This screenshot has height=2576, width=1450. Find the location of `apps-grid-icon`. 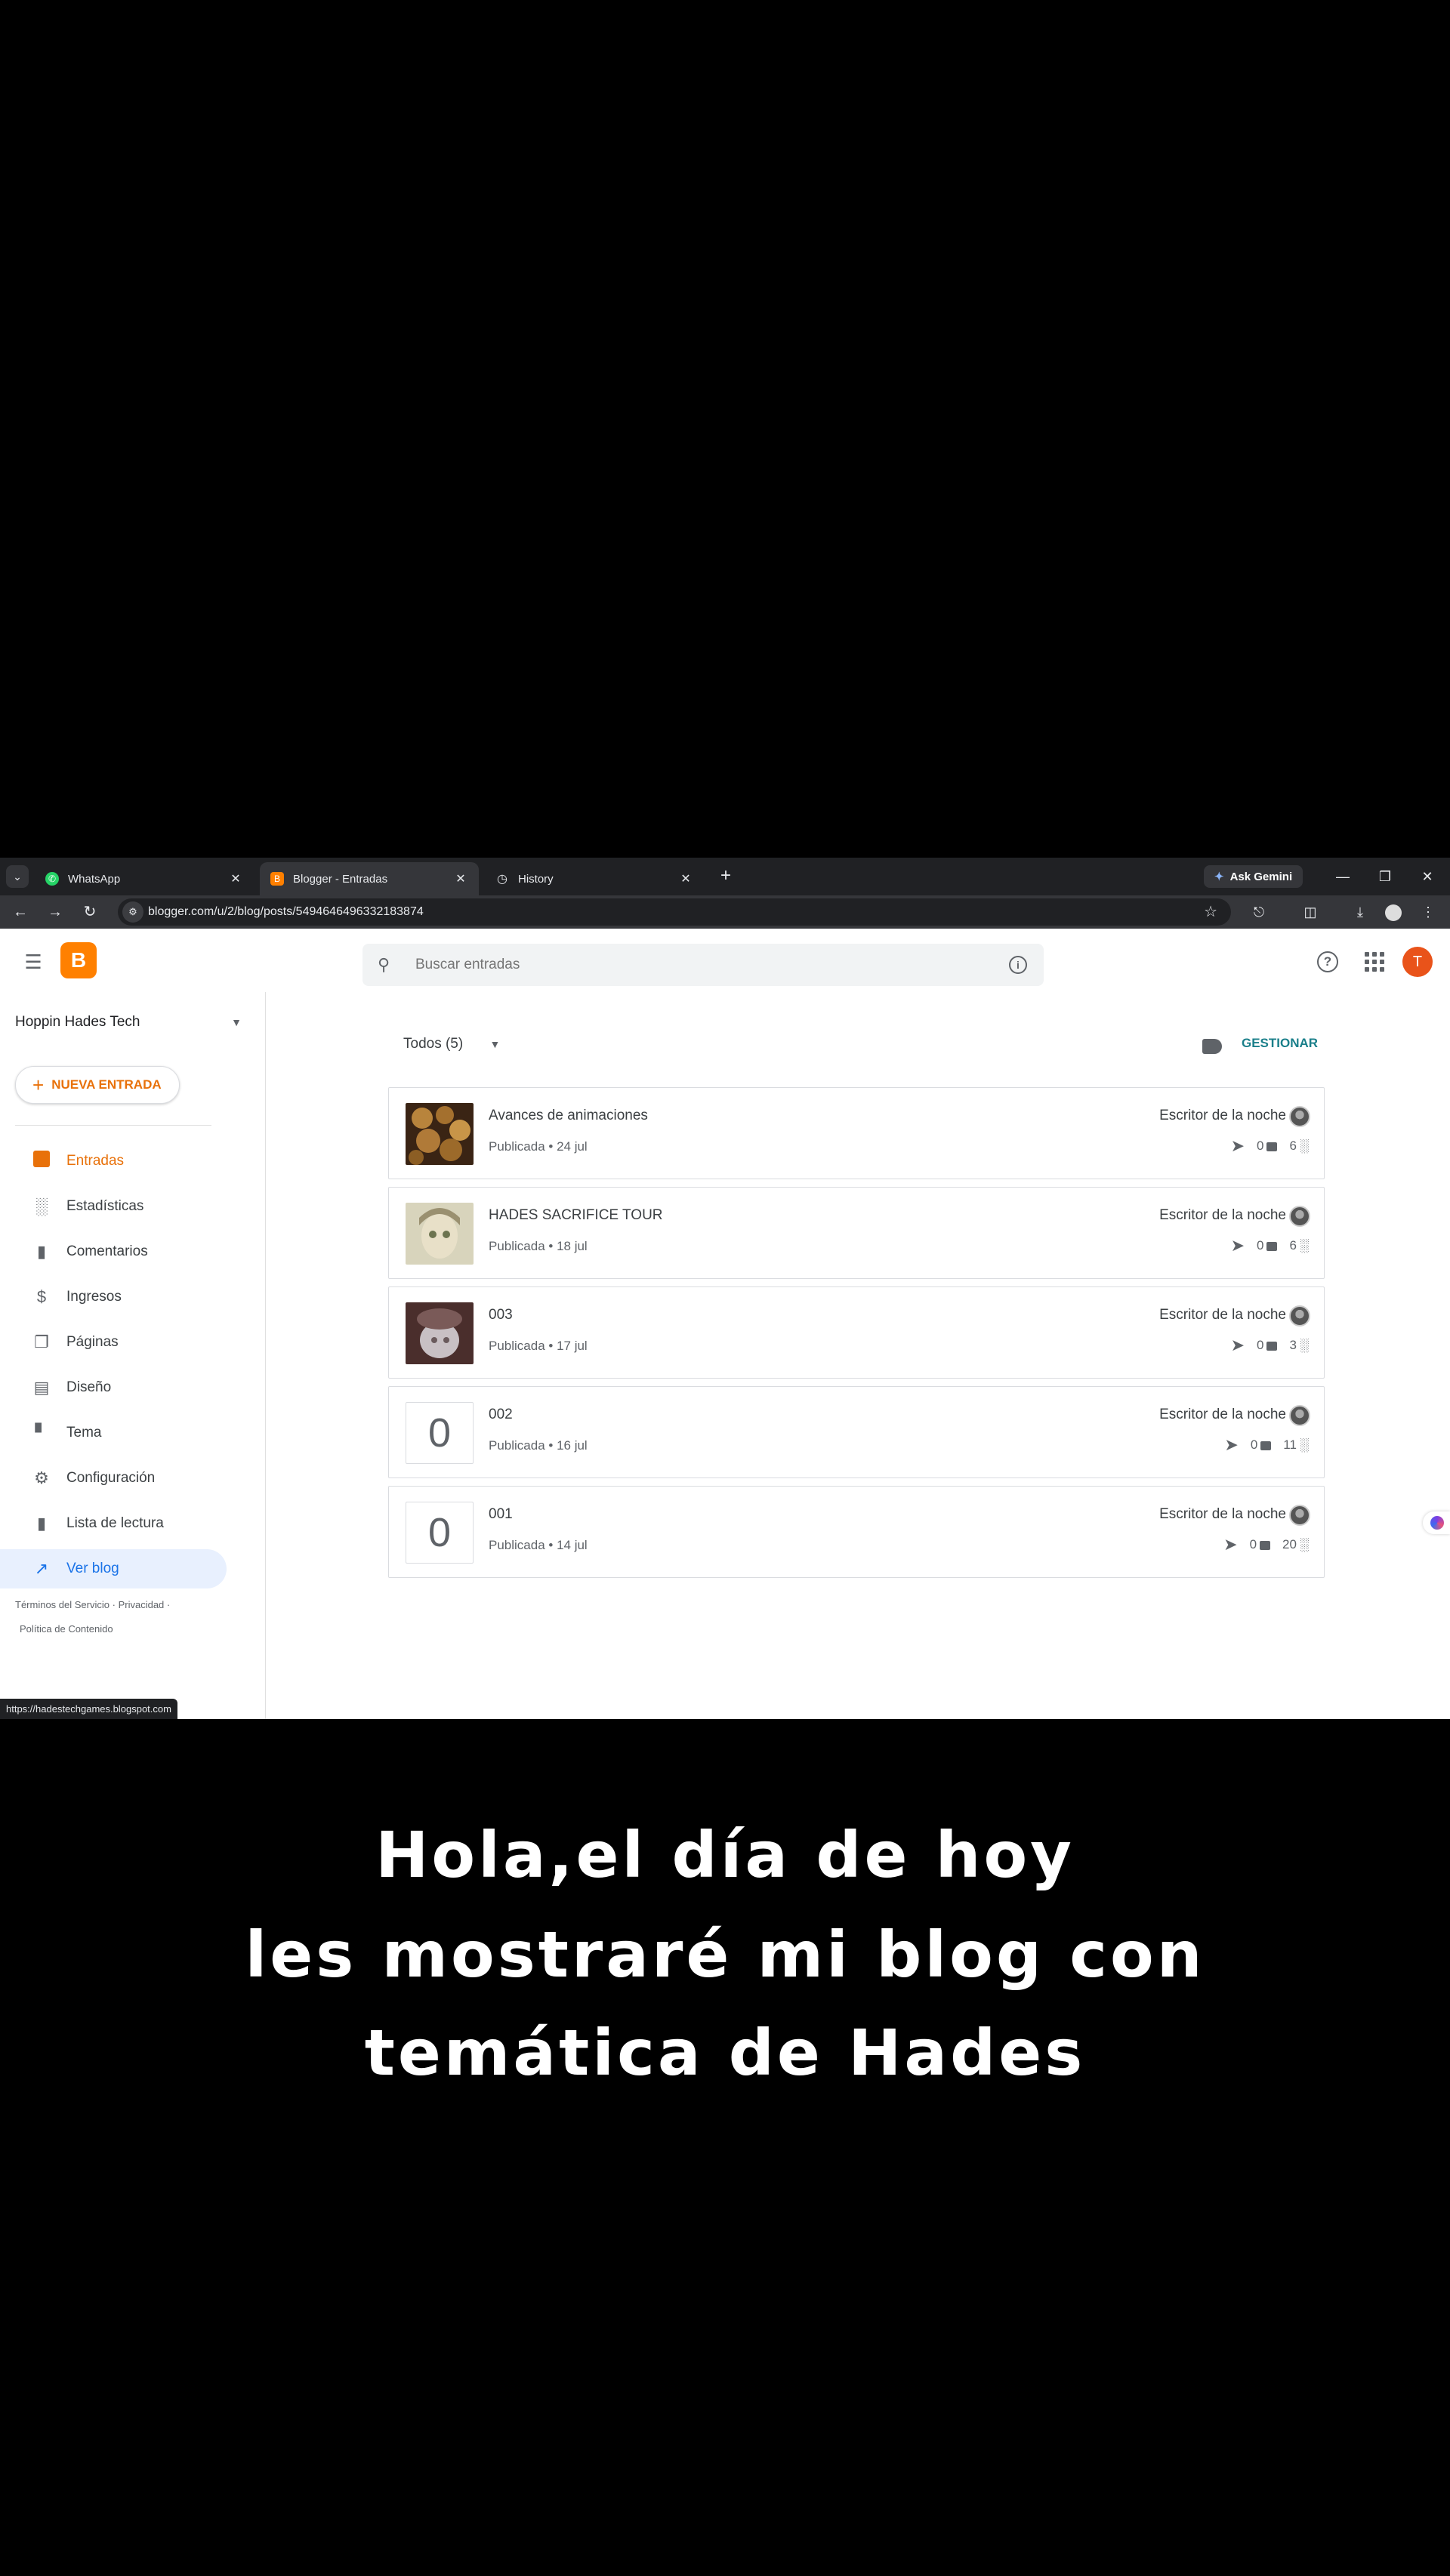

apps-grid-icon is located at coordinates (1373, 961).